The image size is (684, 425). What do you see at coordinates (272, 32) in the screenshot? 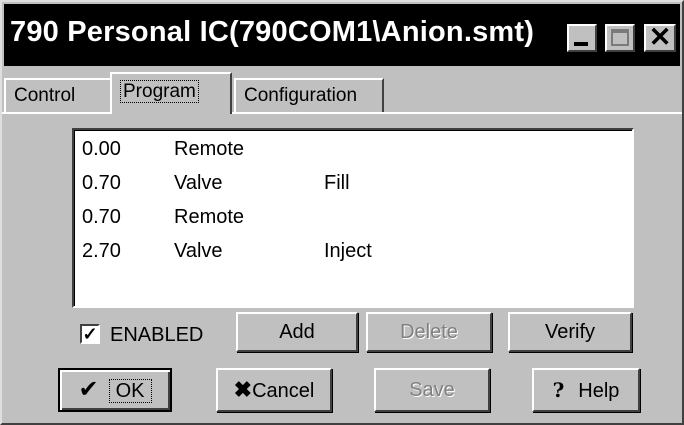
I see `window-title: 790 Personal IC(790COM1\Anion.smt)` at bounding box center [272, 32].